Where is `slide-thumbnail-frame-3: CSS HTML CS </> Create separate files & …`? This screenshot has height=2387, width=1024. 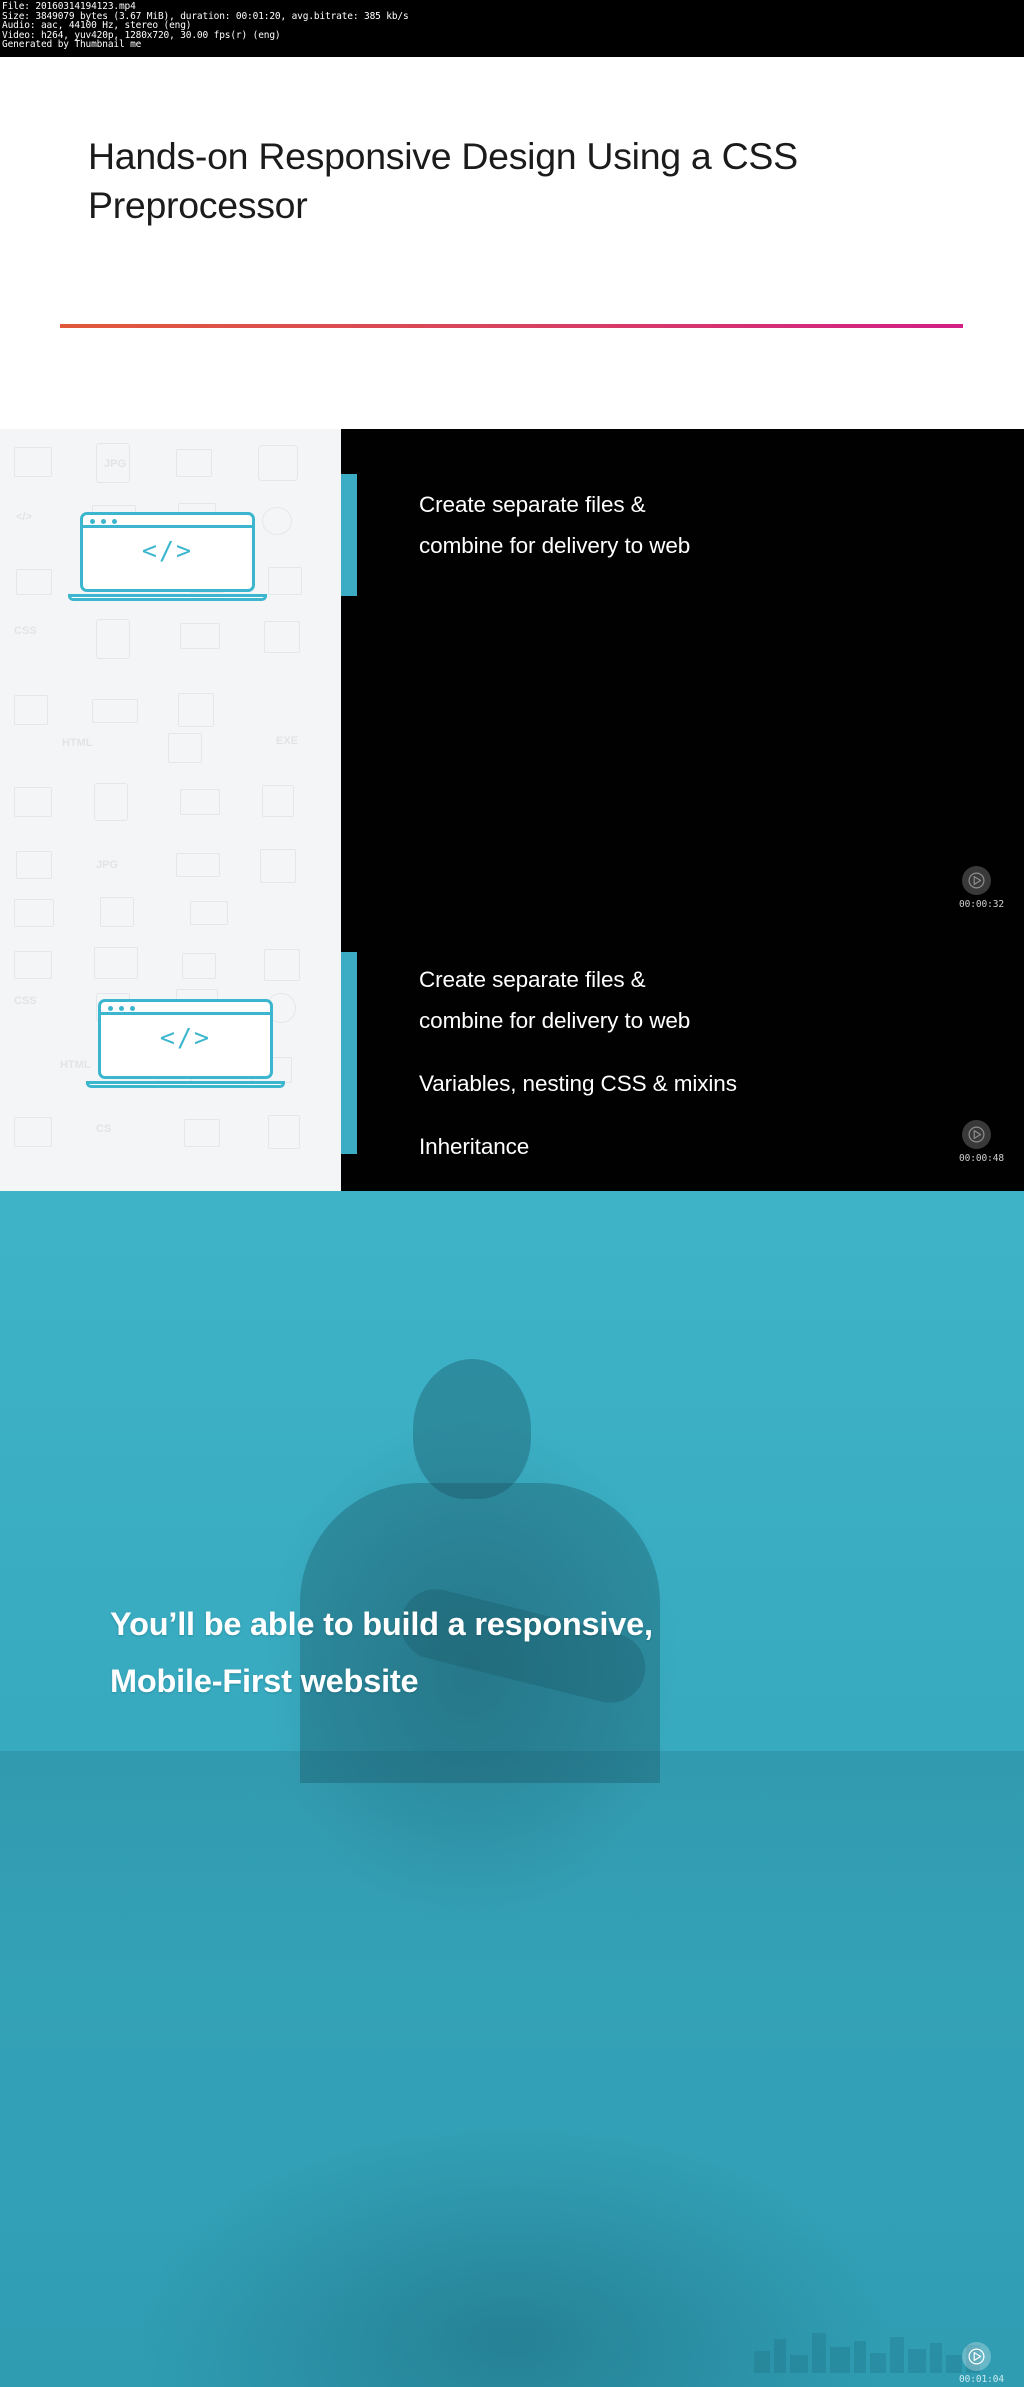
slide-thumbnail-frame-3: CSS HTML CS </> Create separate files & … is located at coordinates (512, 1064).